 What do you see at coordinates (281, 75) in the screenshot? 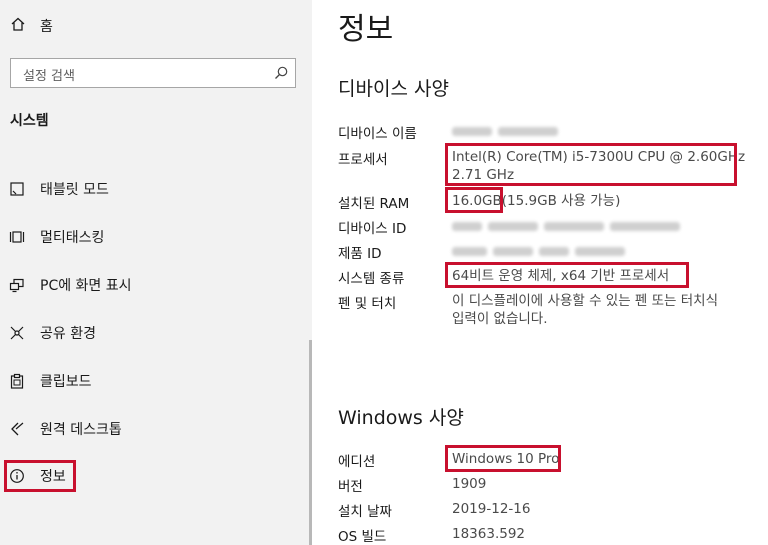
I see `search-icon` at bounding box center [281, 75].